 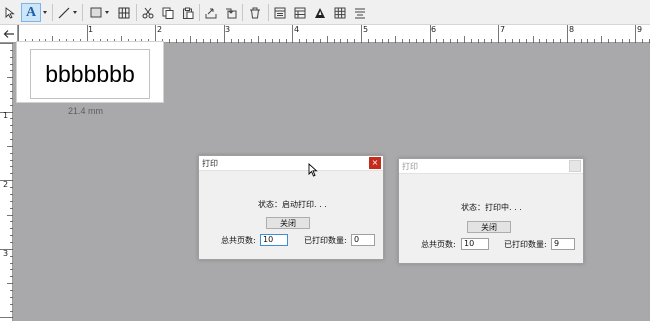 I want to click on paste-icon, so click(x=188, y=13).